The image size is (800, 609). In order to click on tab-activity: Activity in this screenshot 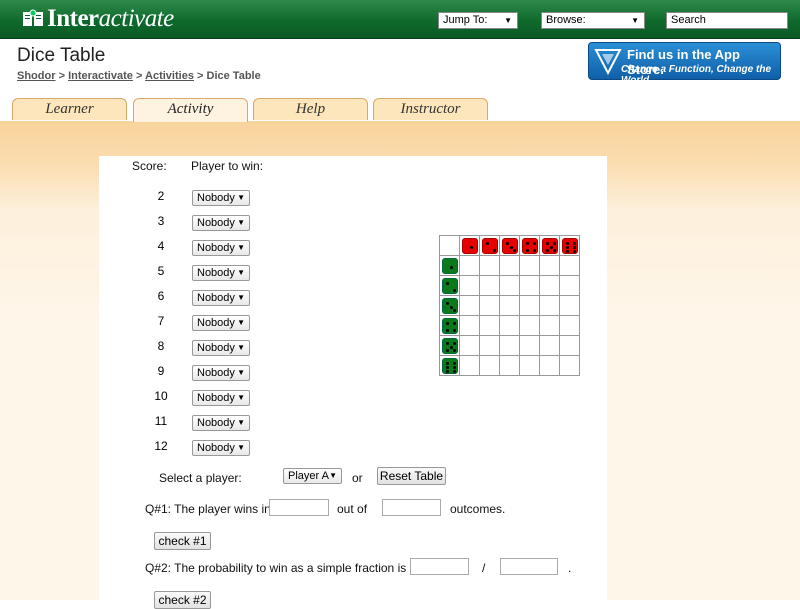, I will do `click(190, 110)`.